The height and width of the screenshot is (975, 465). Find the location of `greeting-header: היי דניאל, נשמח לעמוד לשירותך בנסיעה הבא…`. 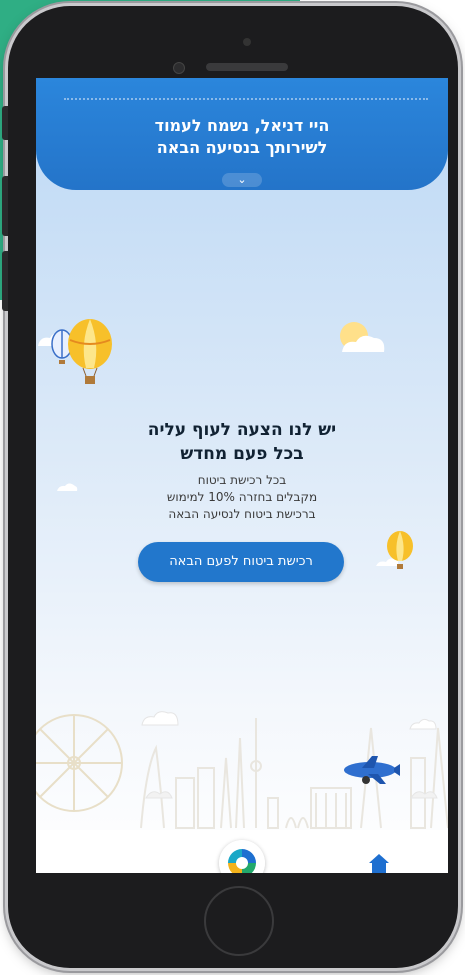

greeting-header: היי דניאל, נשמח לעמוד לשירותך בנסיעה הבא… is located at coordinates (242, 134).